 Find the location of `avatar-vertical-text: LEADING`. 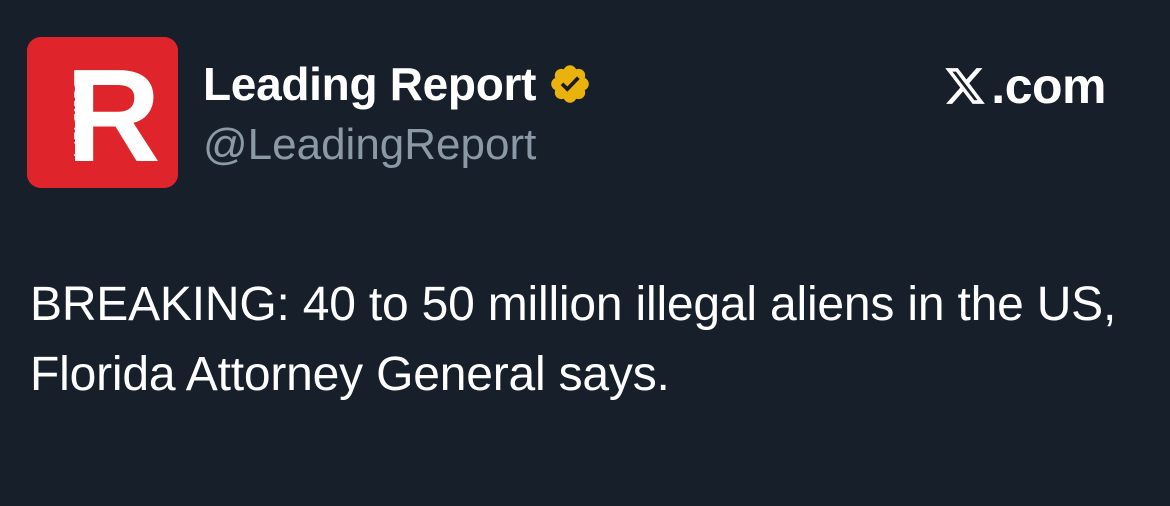

avatar-vertical-text: LEADING is located at coordinates (69, 125).